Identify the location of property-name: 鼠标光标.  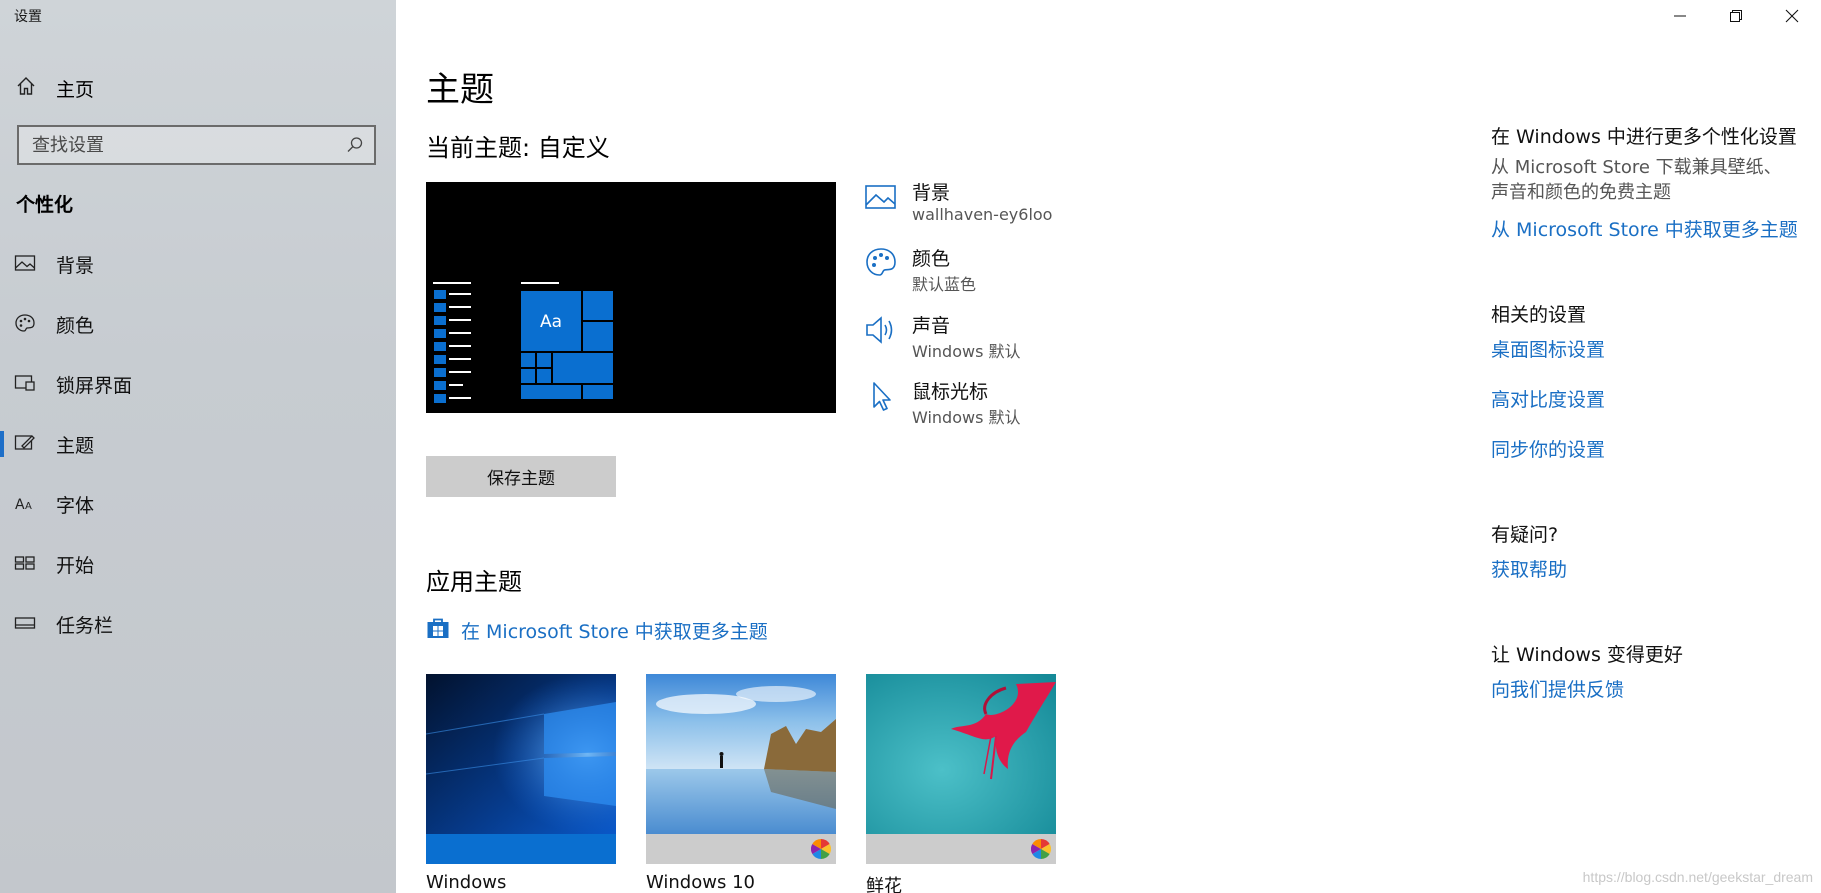
(950, 392).